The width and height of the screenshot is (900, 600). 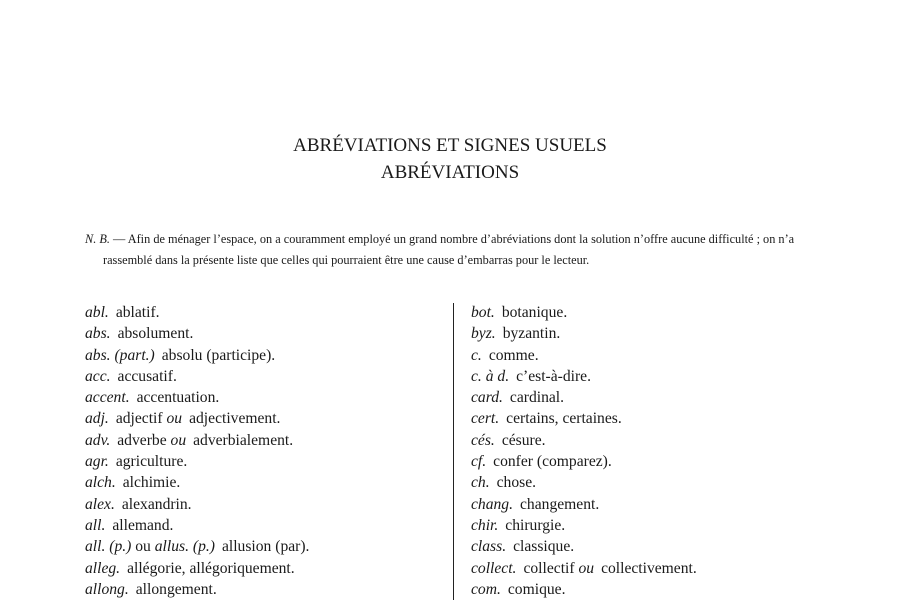 I want to click on abbreviation-entry: ch. chose., so click(x=661, y=482).